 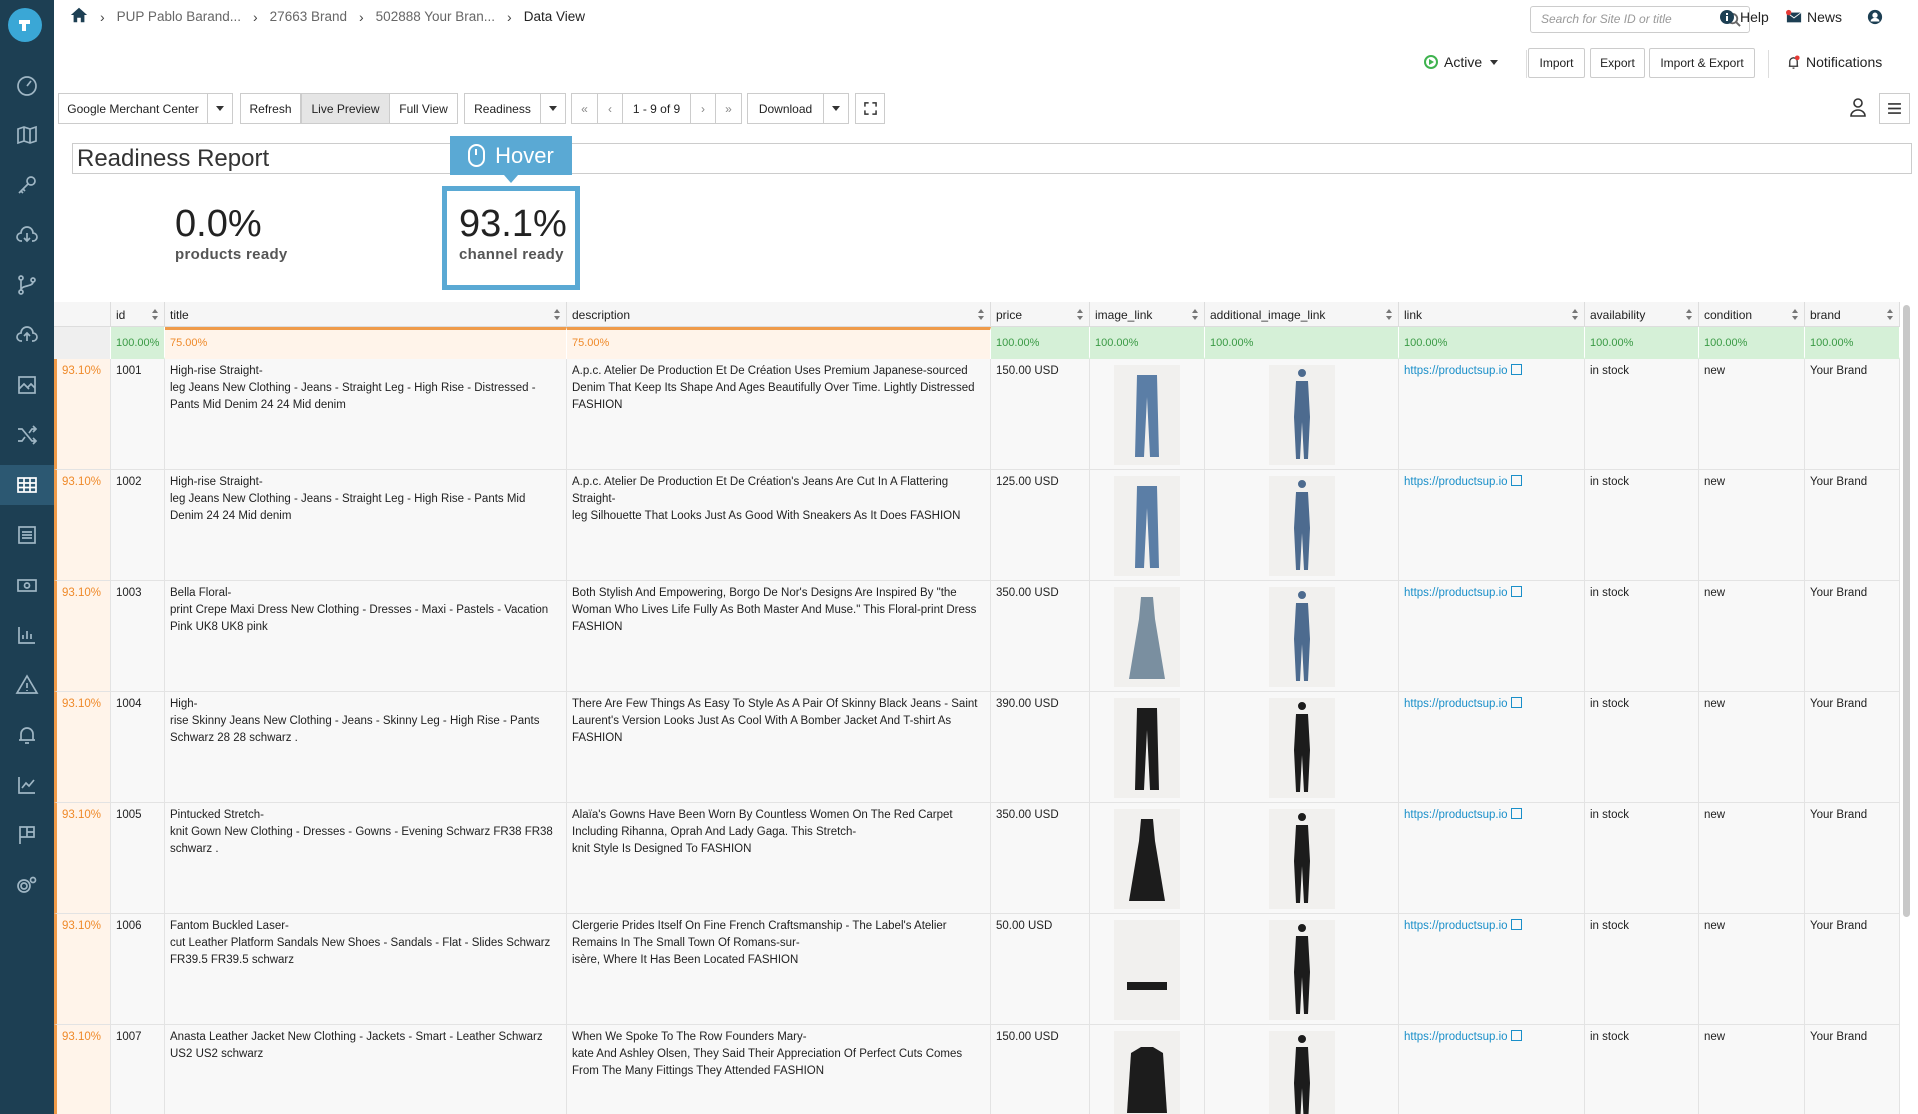 What do you see at coordinates (366, 314) in the screenshot?
I see `column-header-title: title` at bounding box center [366, 314].